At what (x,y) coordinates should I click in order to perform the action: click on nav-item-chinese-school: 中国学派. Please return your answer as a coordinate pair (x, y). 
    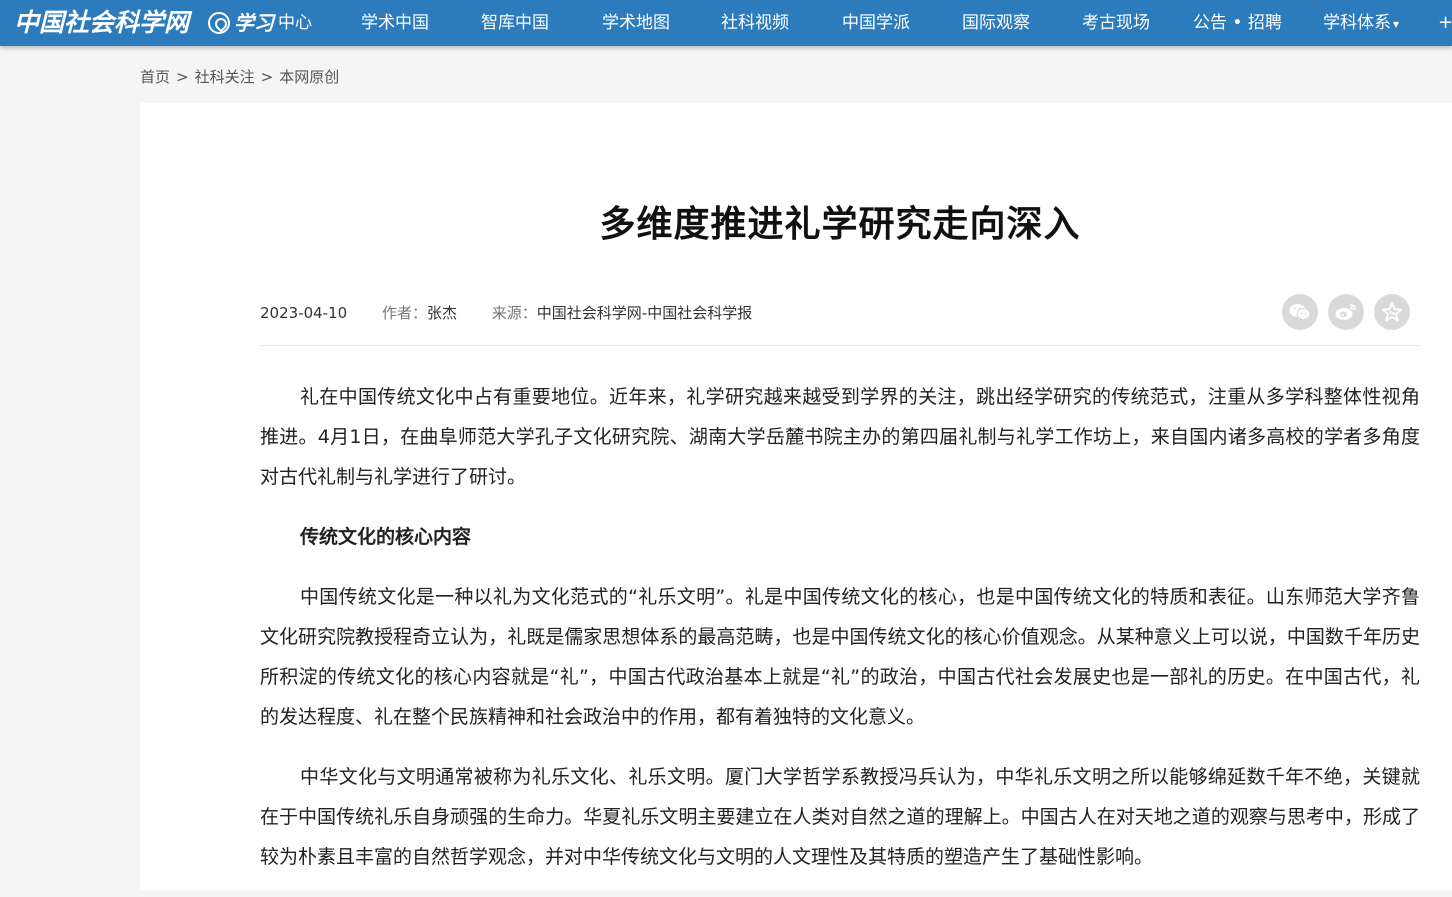
    Looking at the image, I should click on (876, 23).